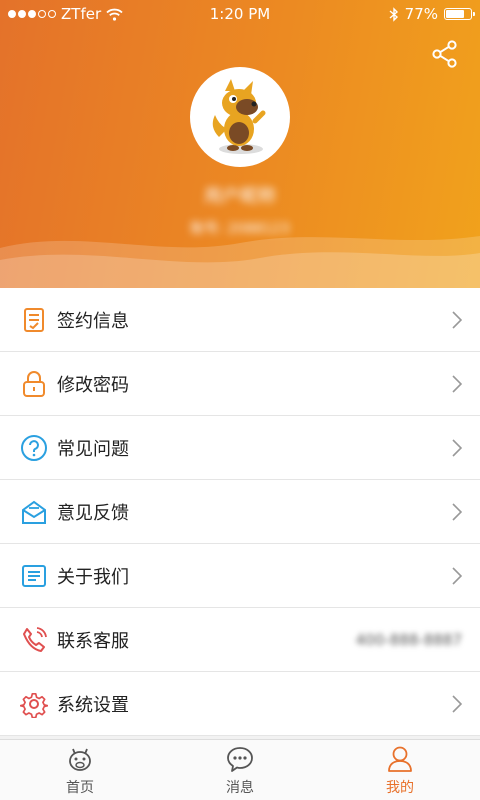 This screenshot has height=800, width=480. What do you see at coordinates (240, 262) in the screenshot?
I see `wave-decoration` at bounding box center [240, 262].